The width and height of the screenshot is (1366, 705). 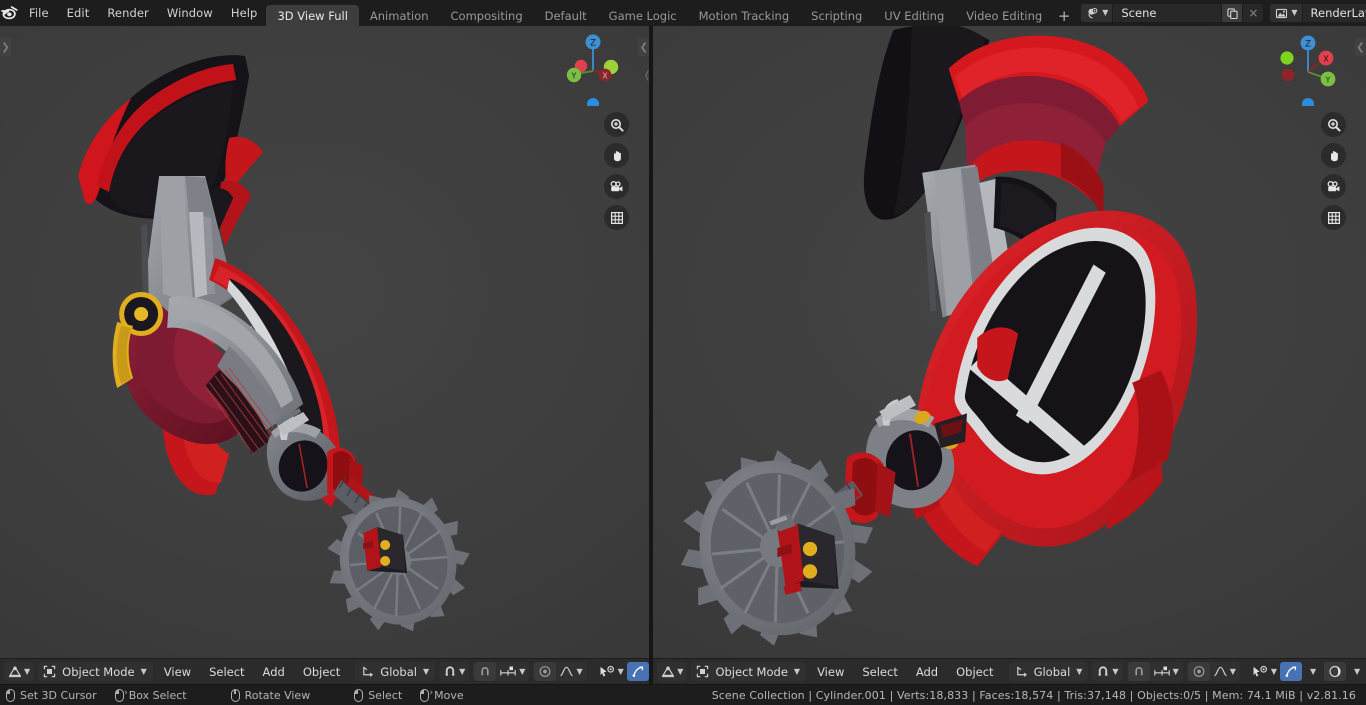 I want to click on menu-item-edit: Edit, so click(x=78, y=13).